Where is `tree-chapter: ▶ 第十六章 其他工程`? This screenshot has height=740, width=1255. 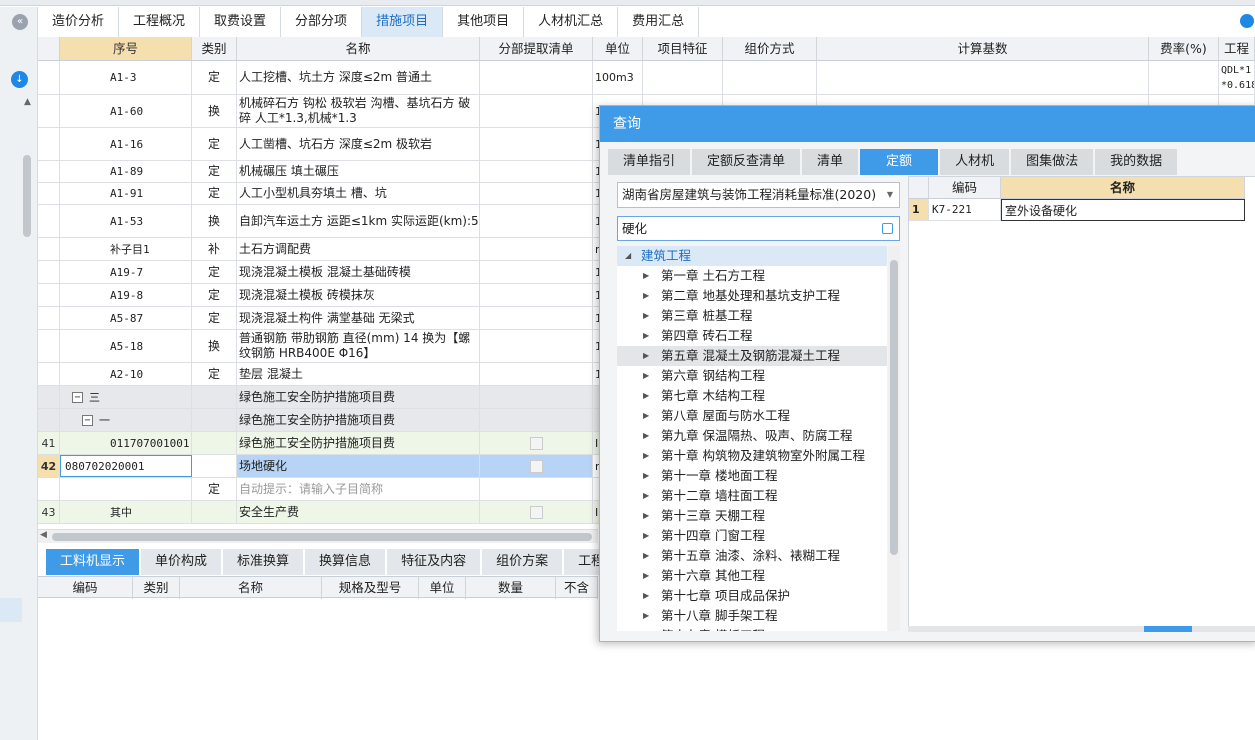 tree-chapter: ▶ 第十六章 其他工程 is located at coordinates (752, 576).